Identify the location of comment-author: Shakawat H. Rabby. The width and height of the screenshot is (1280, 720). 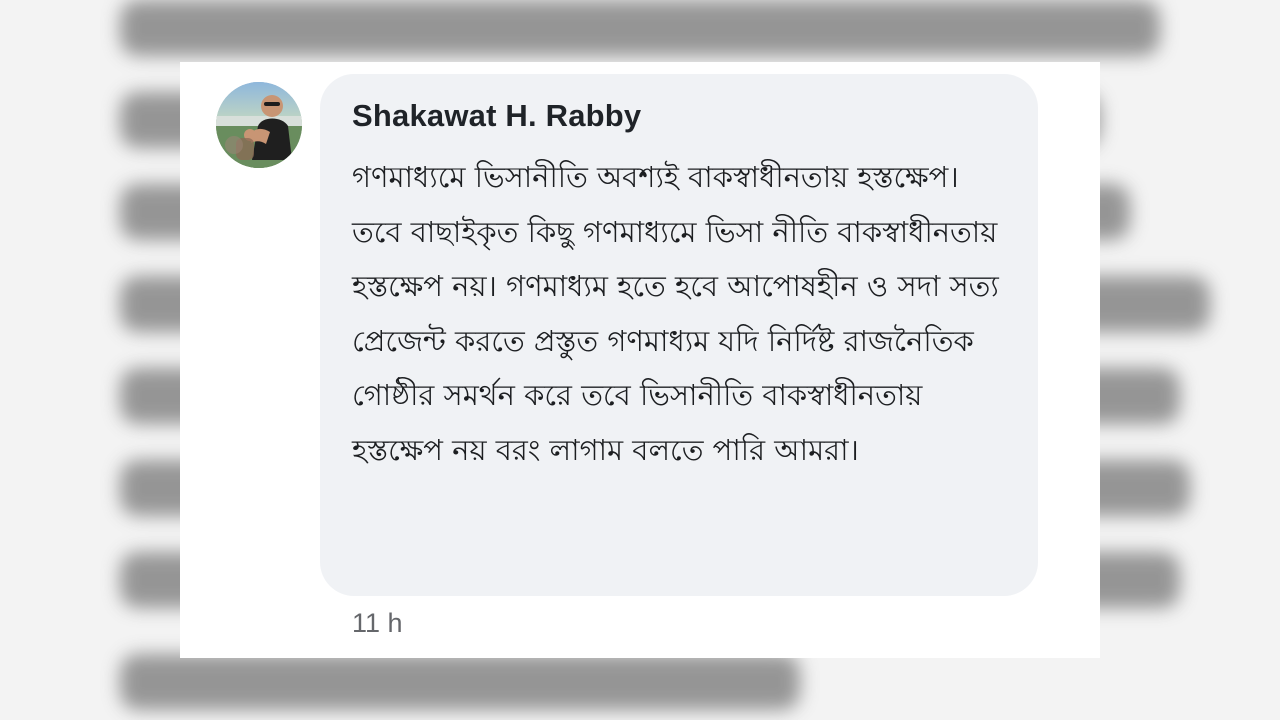
(496, 116).